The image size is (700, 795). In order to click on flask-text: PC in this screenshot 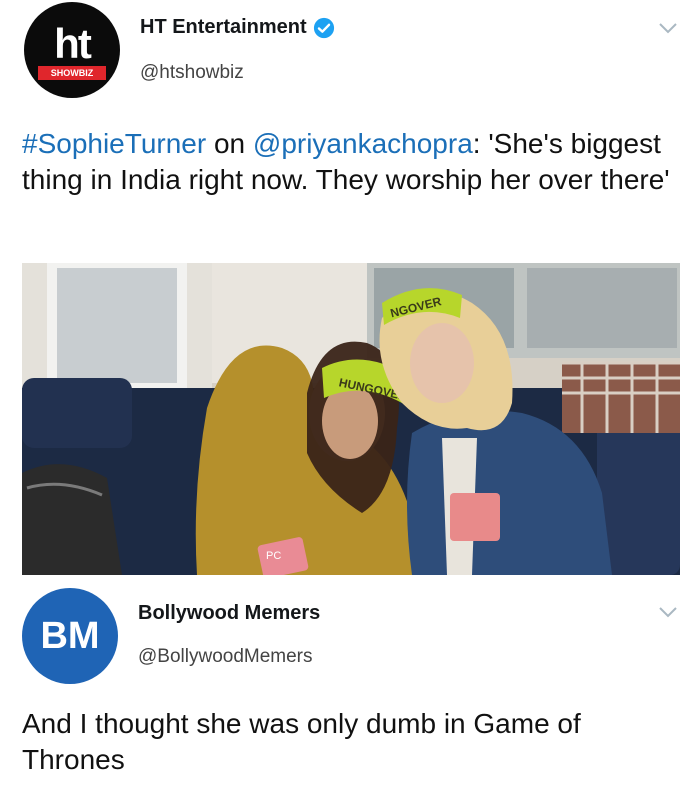, I will do `click(273, 556)`.